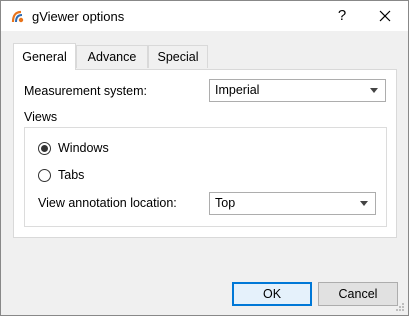 The height and width of the screenshot is (316, 409). What do you see at coordinates (225, 203) in the screenshot?
I see `annotation-location-value: Top` at bounding box center [225, 203].